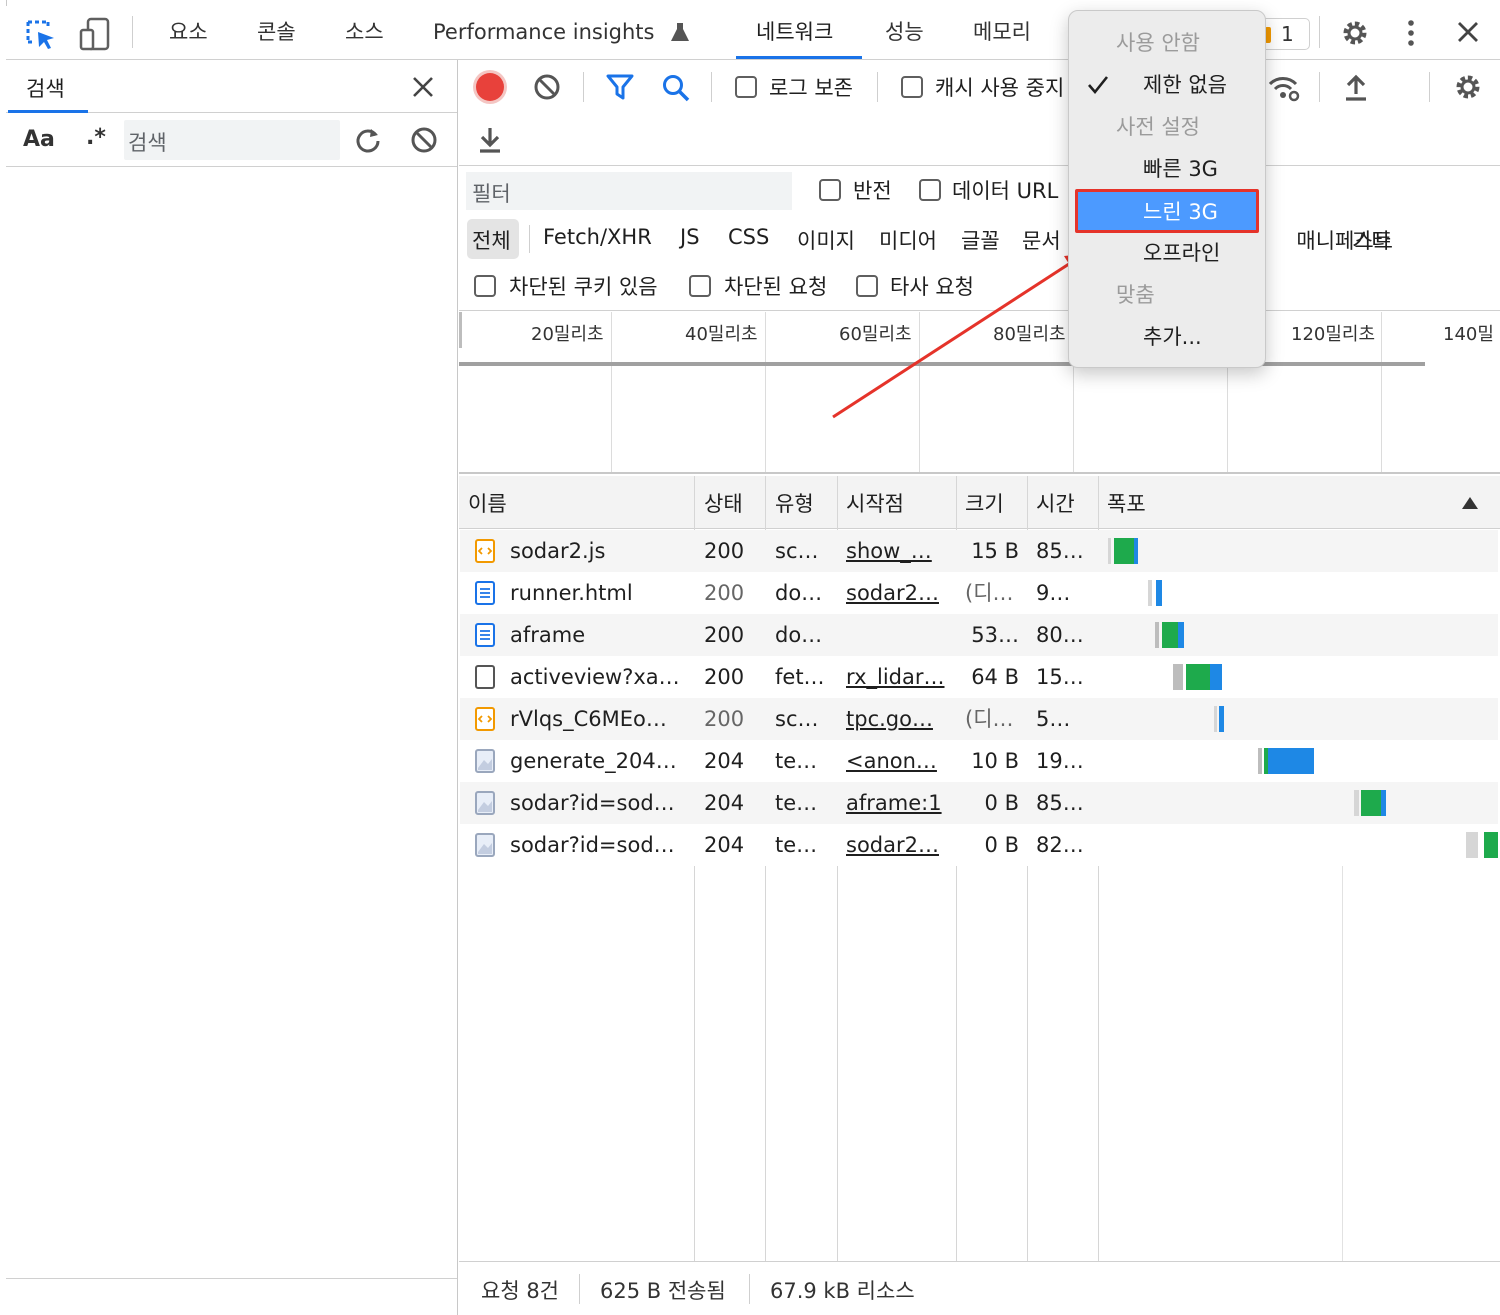  What do you see at coordinates (1356, 87) in the screenshot?
I see `import-har-icon` at bounding box center [1356, 87].